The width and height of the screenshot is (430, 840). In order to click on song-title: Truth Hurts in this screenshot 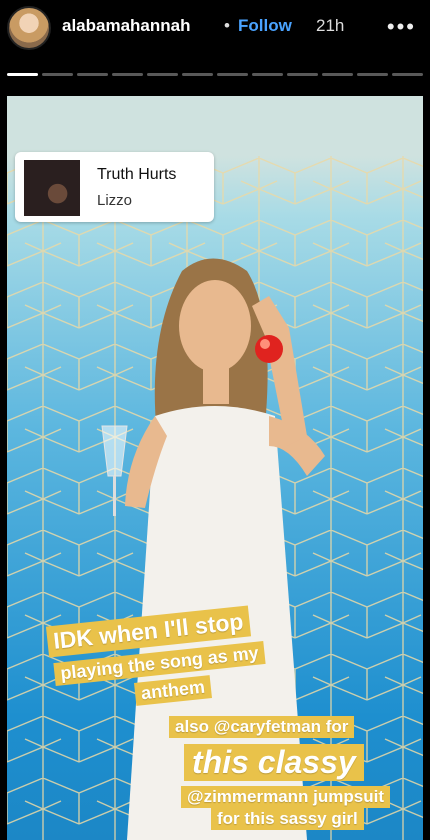, I will do `click(137, 174)`.